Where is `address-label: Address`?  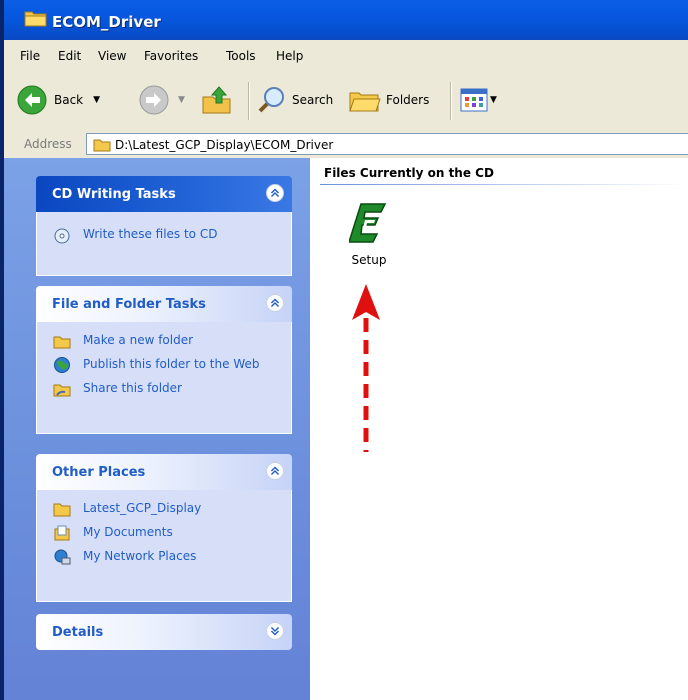 address-label: Address is located at coordinates (48, 144).